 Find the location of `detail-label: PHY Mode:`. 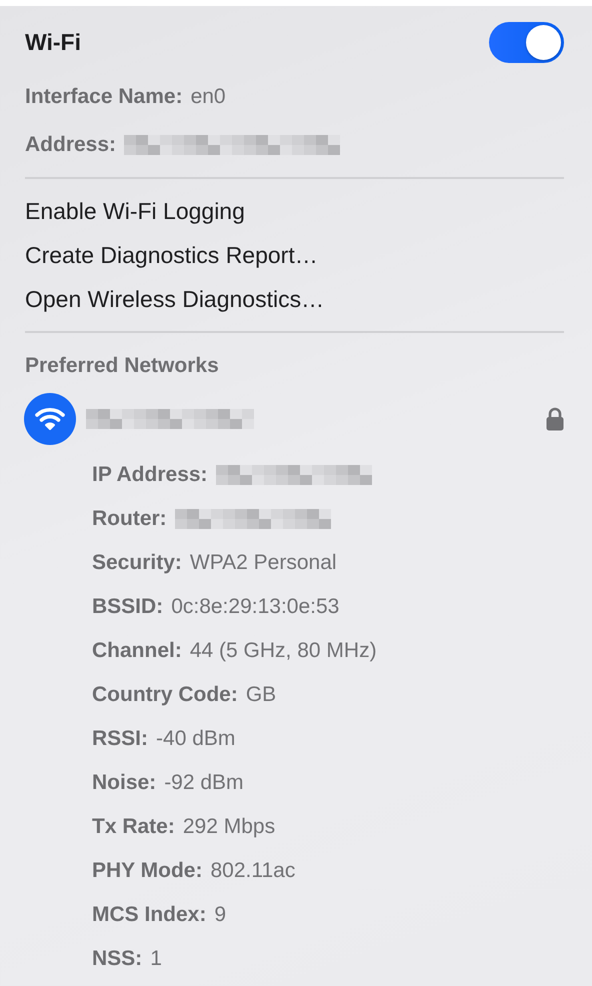

detail-label: PHY Mode: is located at coordinates (147, 871).